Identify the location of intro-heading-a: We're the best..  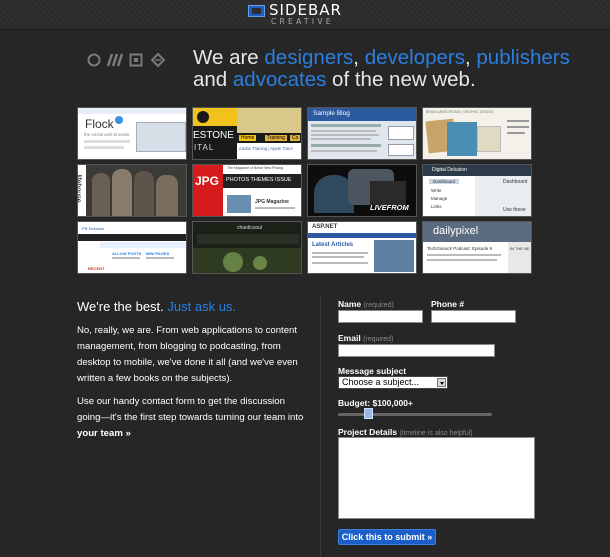
(120, 306).